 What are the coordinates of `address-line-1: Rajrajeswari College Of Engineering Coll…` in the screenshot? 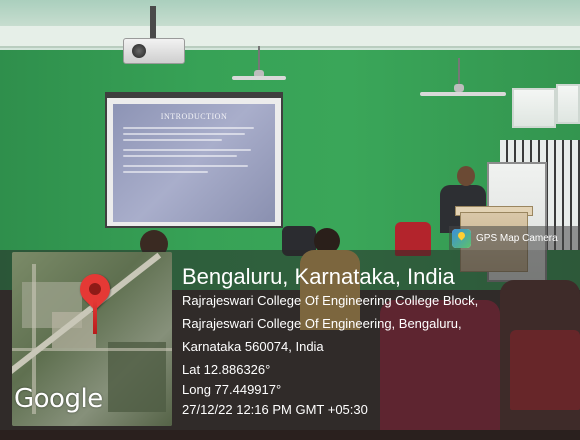 It's located at (330, 300).